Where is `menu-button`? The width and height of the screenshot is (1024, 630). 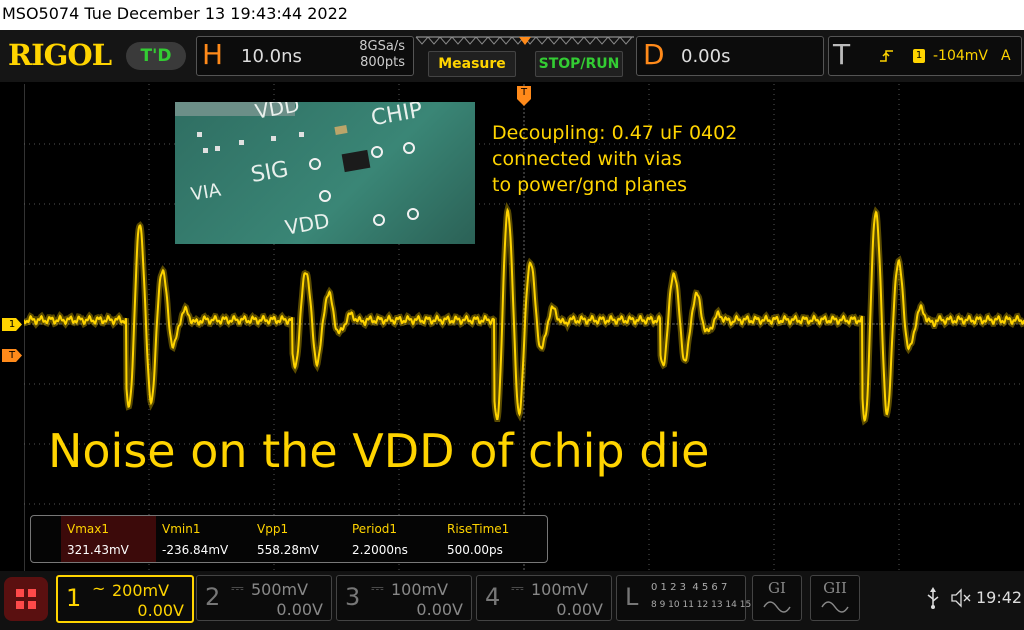
menu-button is located at coordinates (26, 599).